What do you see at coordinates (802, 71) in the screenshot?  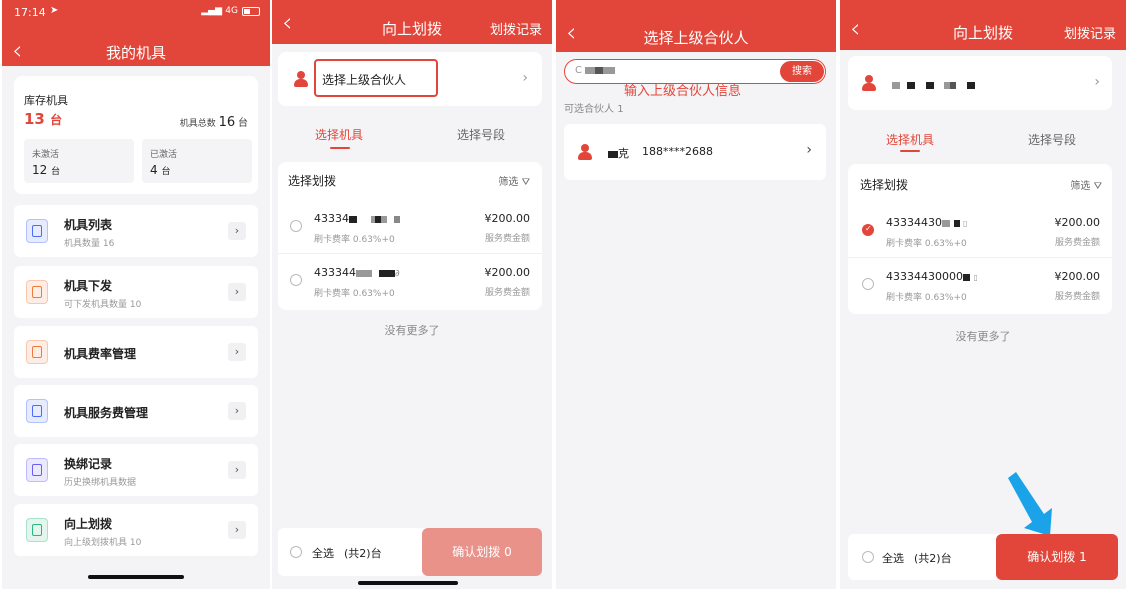 I see `search-button: 搜索` at bounding box center [802, 71].